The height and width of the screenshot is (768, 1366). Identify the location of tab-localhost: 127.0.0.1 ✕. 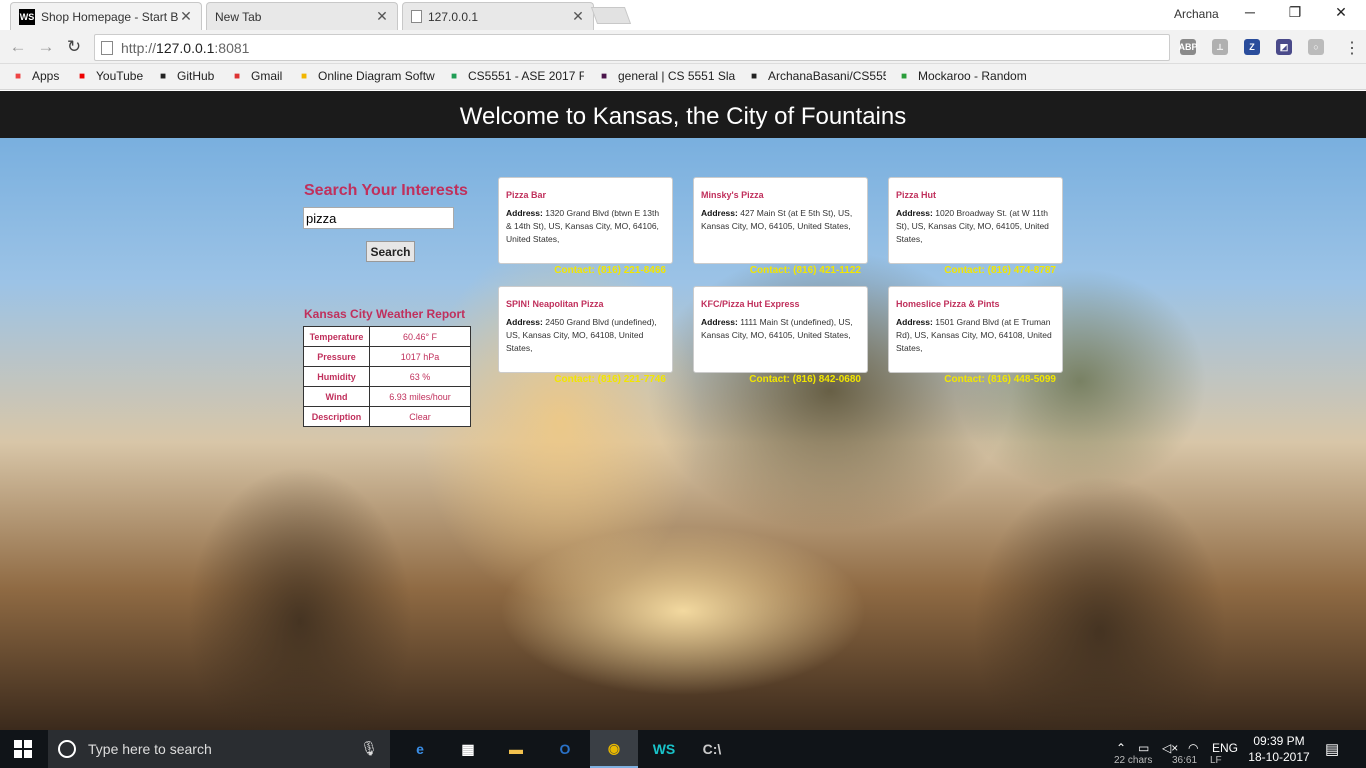
(498, 16).